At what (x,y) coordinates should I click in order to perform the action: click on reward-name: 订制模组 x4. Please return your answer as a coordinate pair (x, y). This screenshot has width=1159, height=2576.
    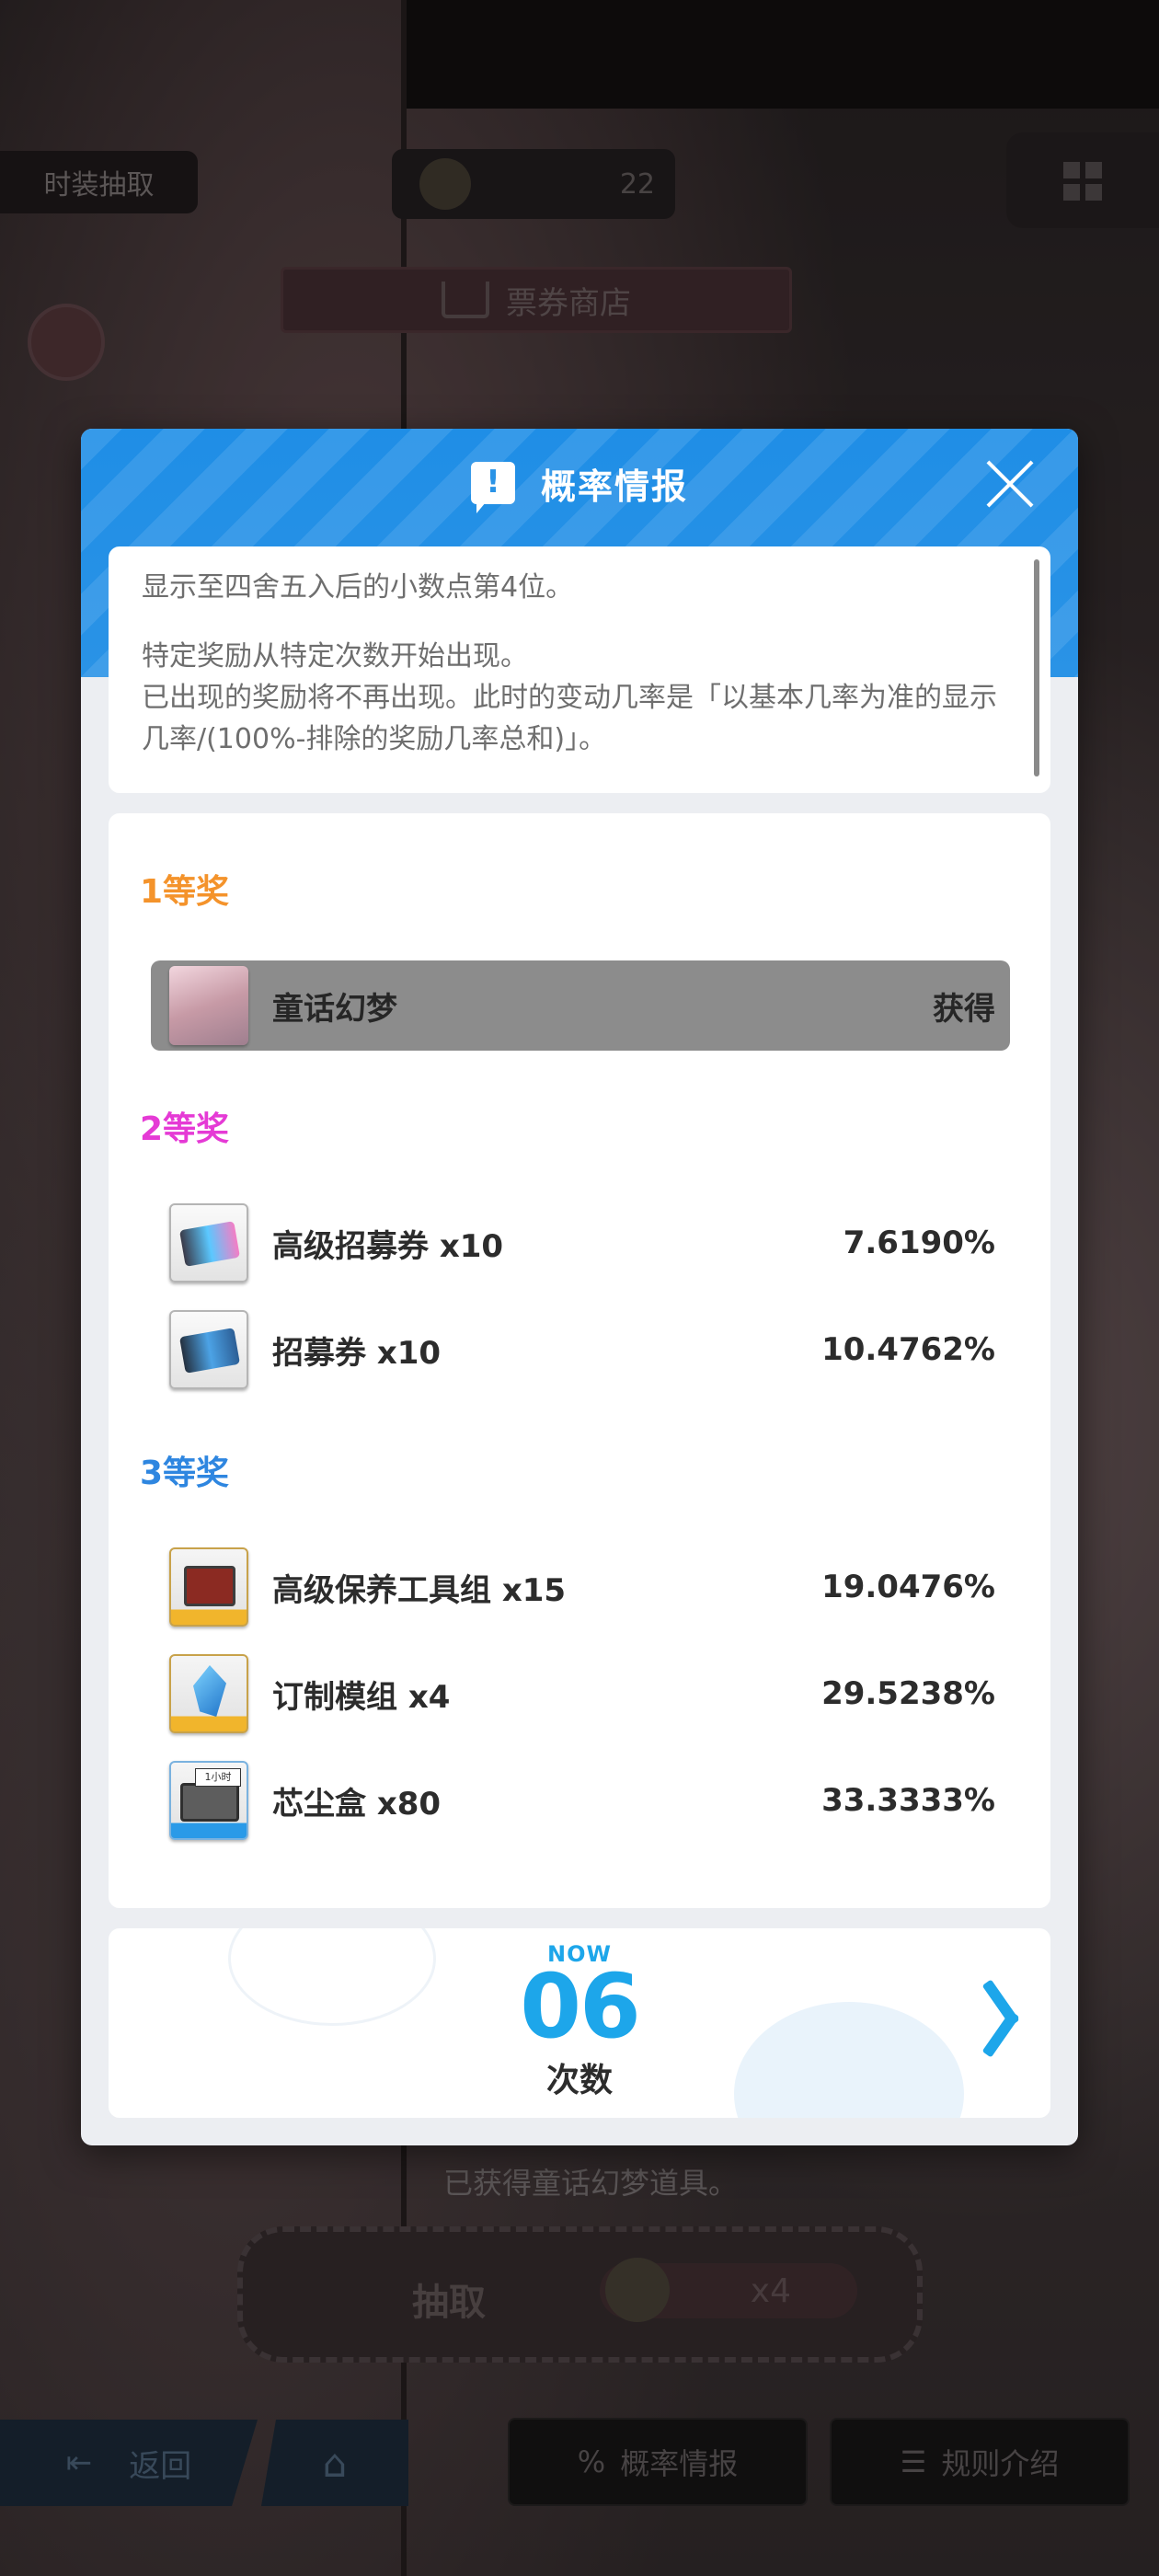
    Looking at the image, I should click on (361, 1697).